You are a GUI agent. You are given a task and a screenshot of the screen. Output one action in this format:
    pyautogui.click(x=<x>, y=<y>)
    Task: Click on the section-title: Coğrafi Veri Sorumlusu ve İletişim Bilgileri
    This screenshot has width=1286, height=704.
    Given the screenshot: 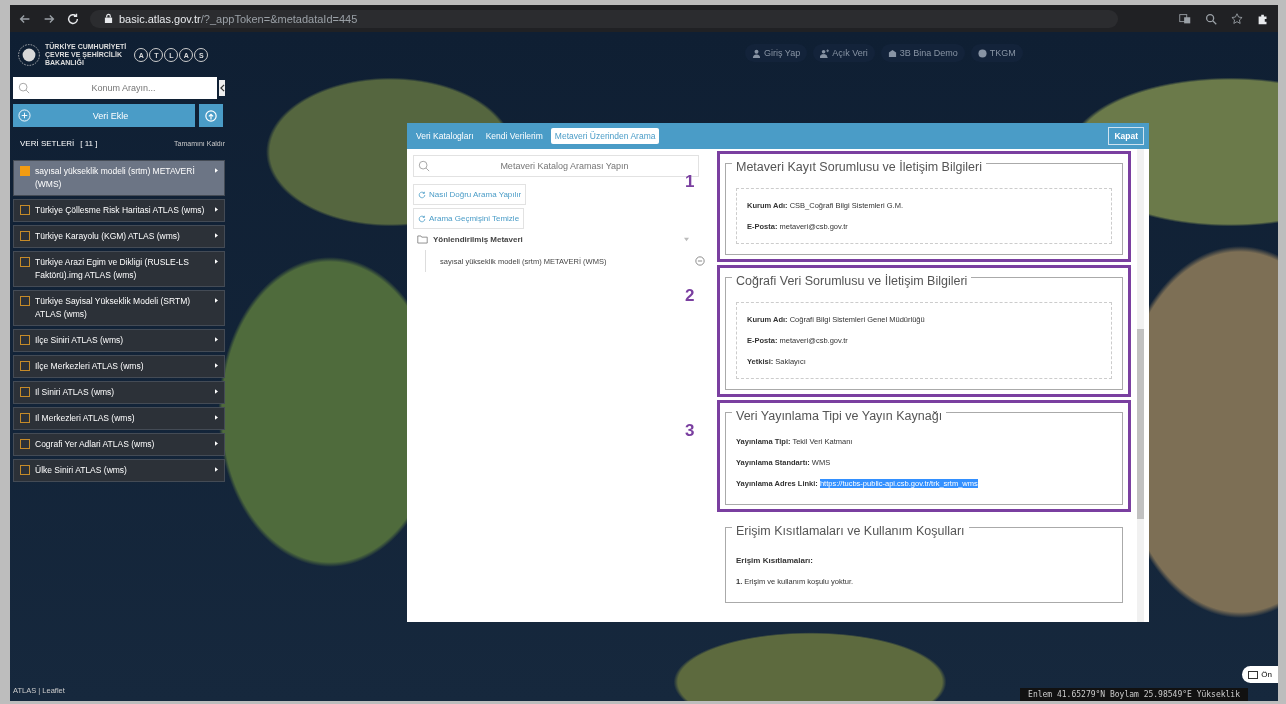 What is the action you would take?
    pyautogui.click(x=852, y=281)
    